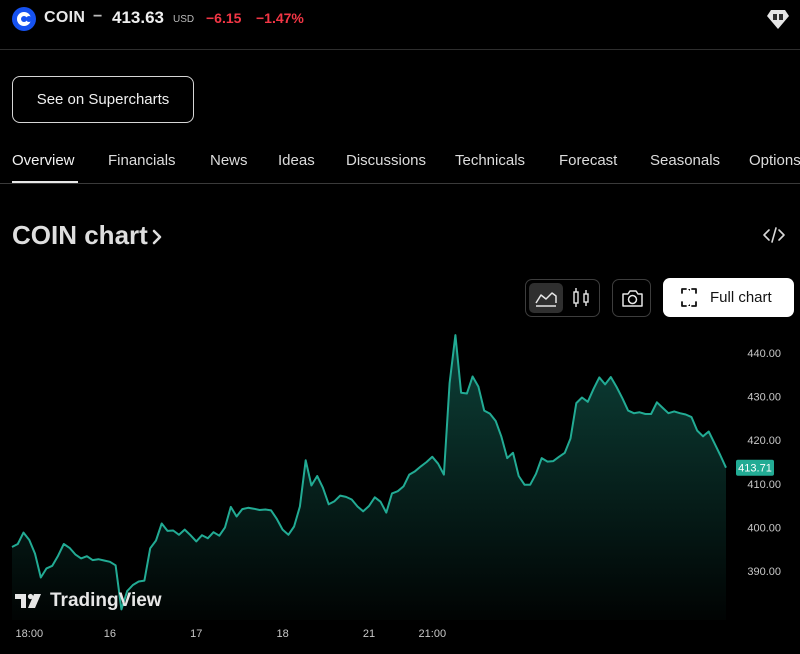 Image resolution: width=800 pixels, height=654 pixels. What do you see at coordinates (65, 17) in the screenshot?
I see `ticker-symbol: COIN` at bounding box center [65, 17].